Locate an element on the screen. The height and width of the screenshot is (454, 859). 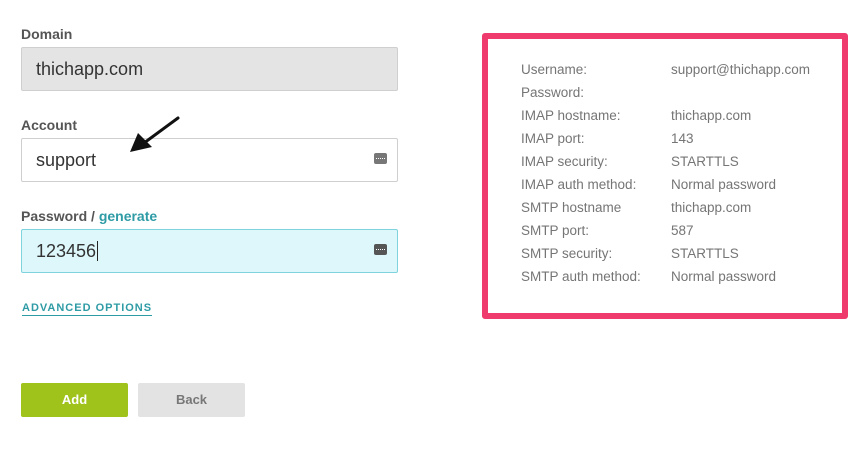
info-key: SMTP security: is located at coordinates (567, 253).